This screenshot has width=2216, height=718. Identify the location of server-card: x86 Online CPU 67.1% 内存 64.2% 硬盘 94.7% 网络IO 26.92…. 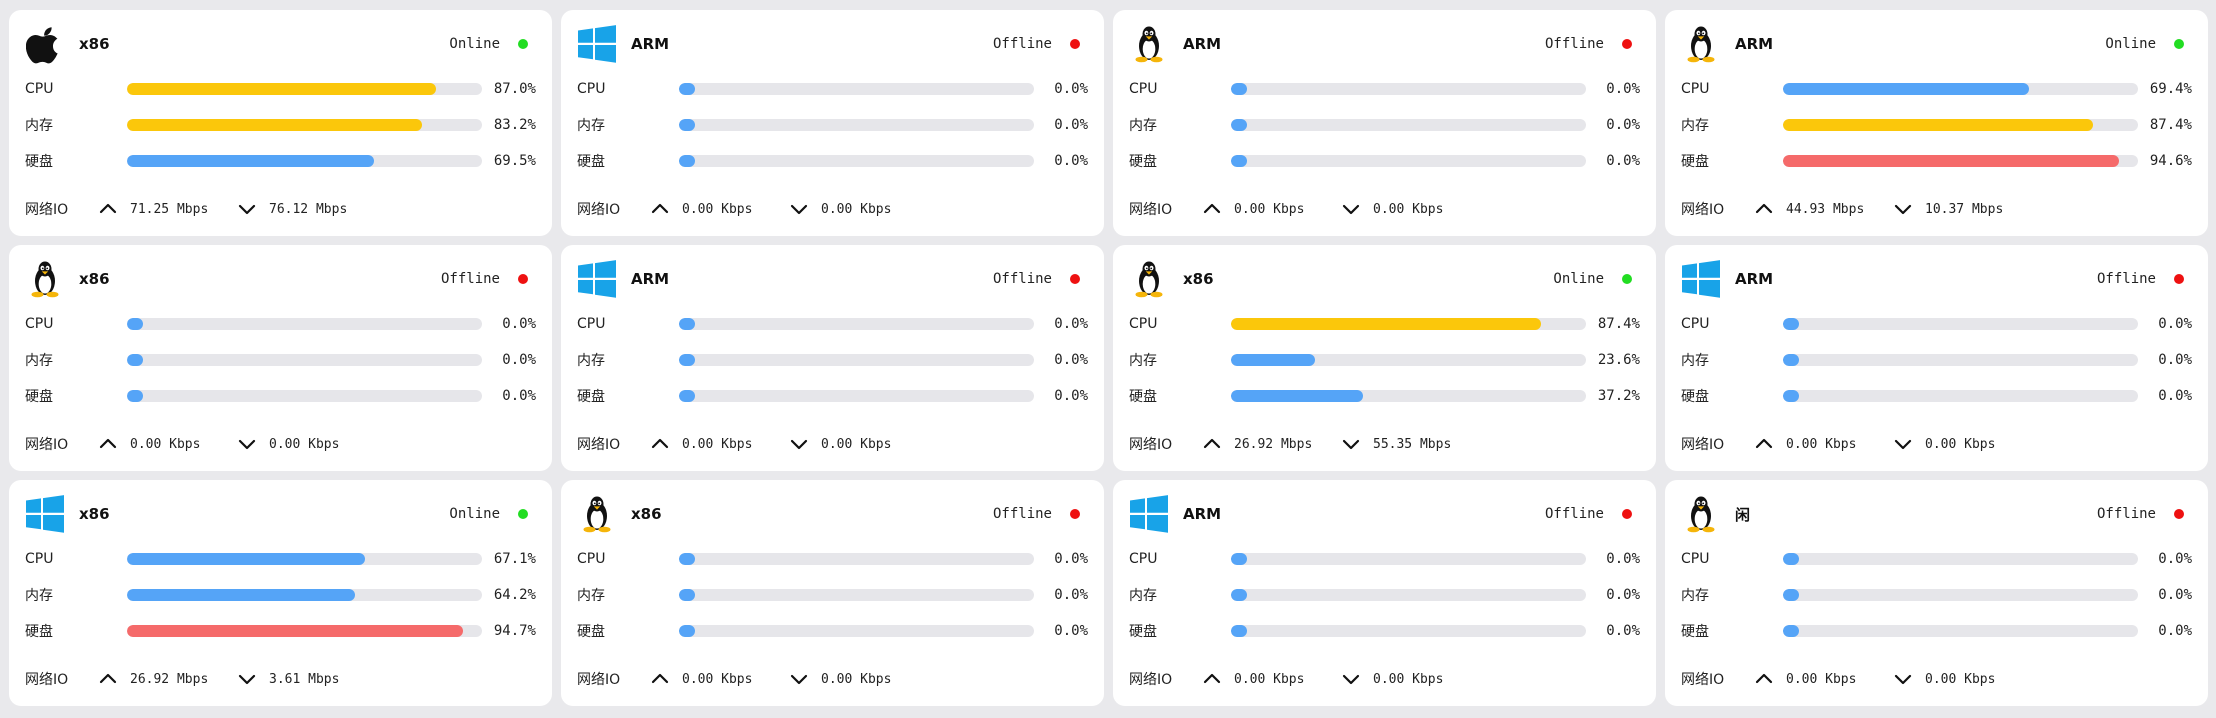
(280, 593).